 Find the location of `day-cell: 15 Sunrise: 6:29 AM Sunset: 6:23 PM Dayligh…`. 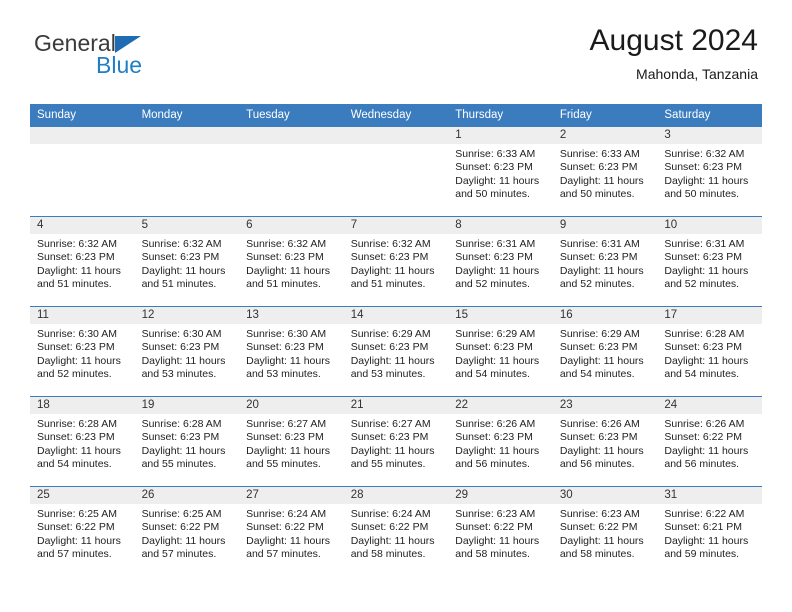

day-cell: 15 Sunrise: 6:29 AM Sunset: 6:23 PM Dayligh… is located at coordinates (500, 351).